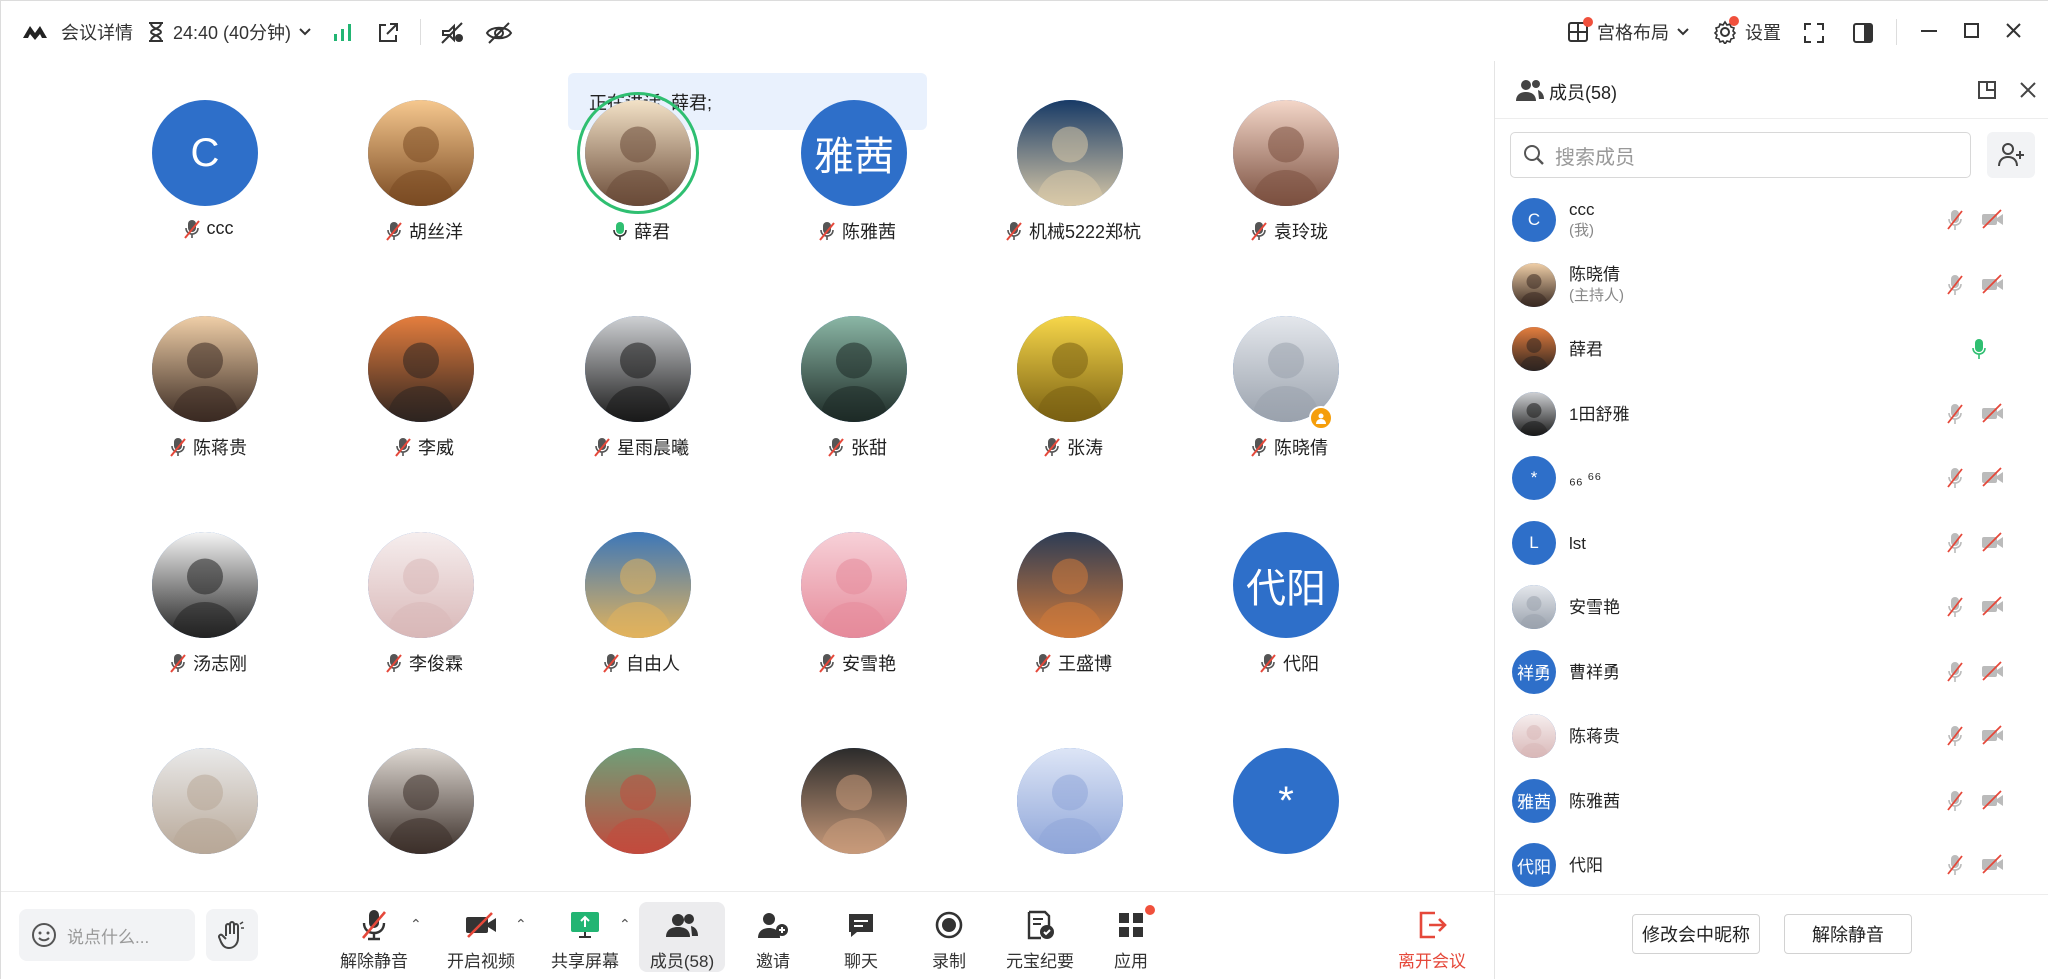 This screenshot has height=979, width=2048. Describe the element at coordinates (1534, 349) in the screenshot. I see `member-avatar` at that location.